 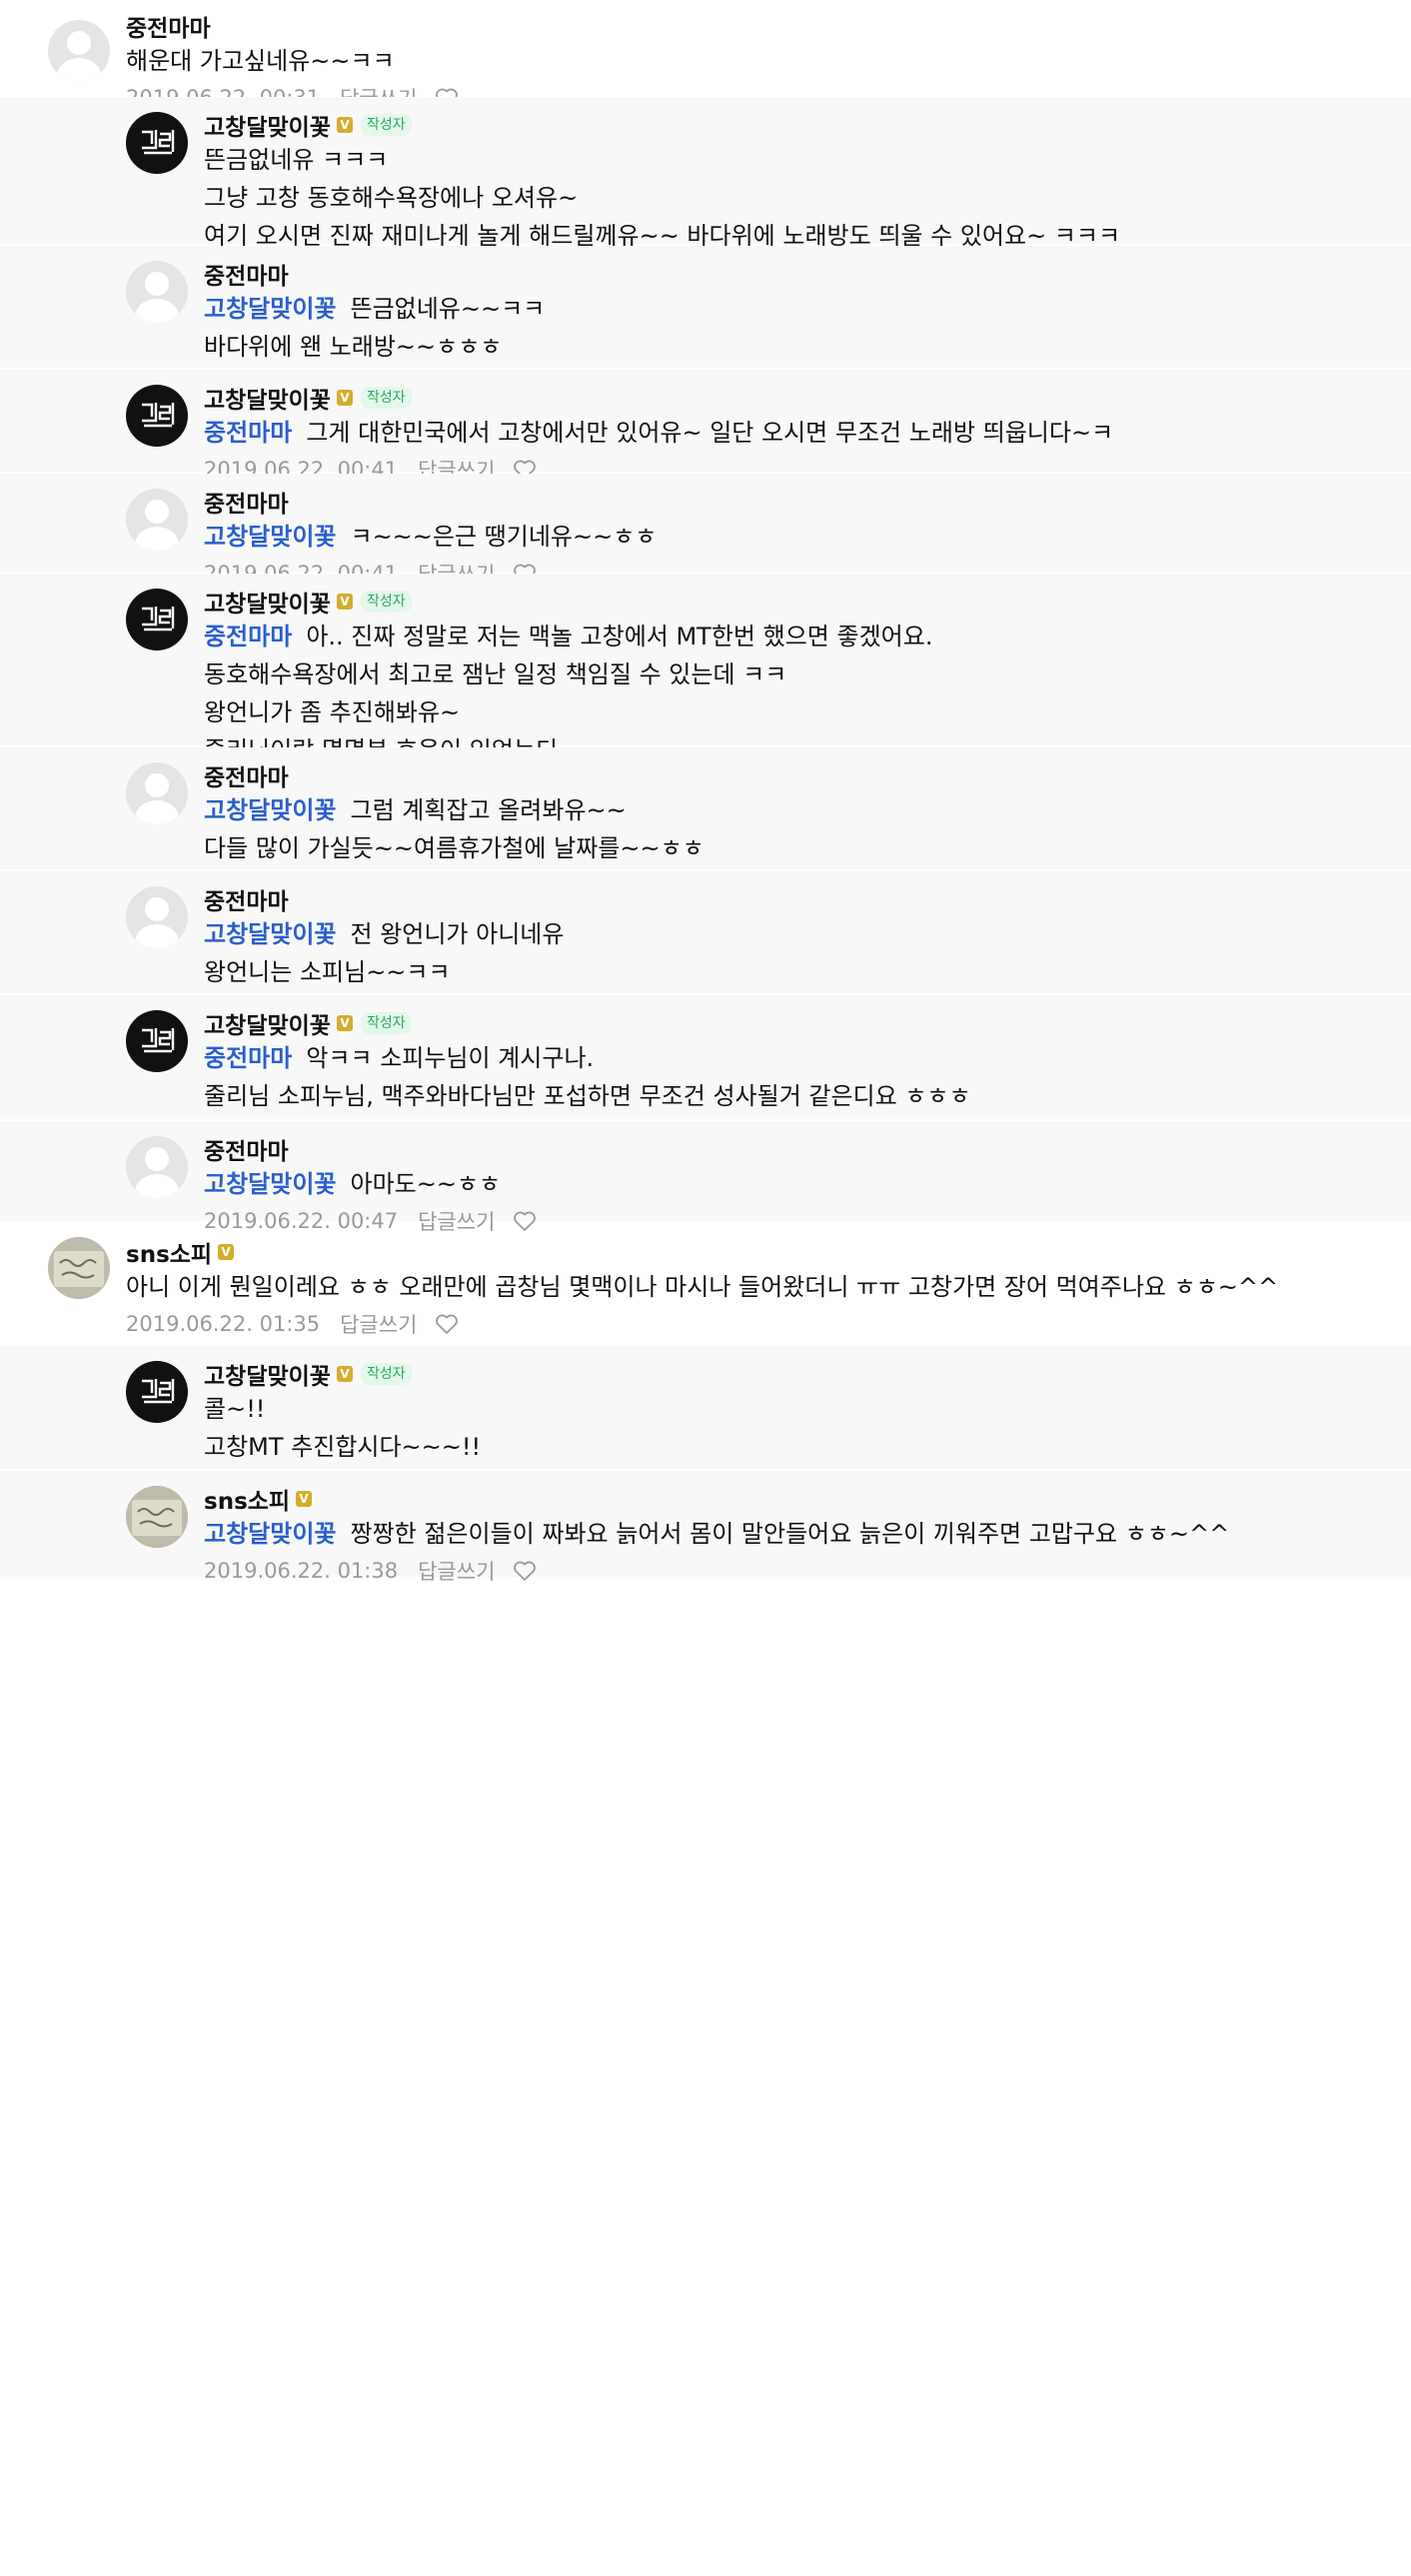 I want to click on comment-date: 2019.06.22. 01:35, so click(x=223, y=1324).